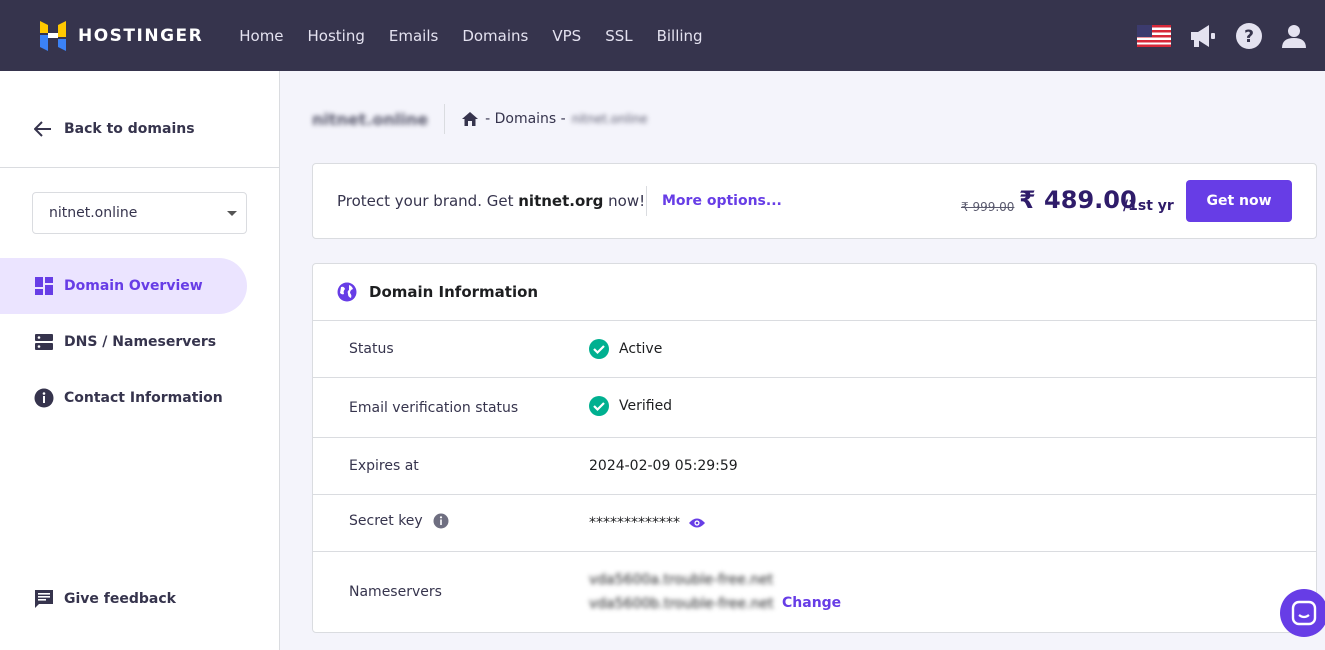 This screenshot has width=1325, height=650. I want to click on nav-emails: Emails, so click(413, 36).